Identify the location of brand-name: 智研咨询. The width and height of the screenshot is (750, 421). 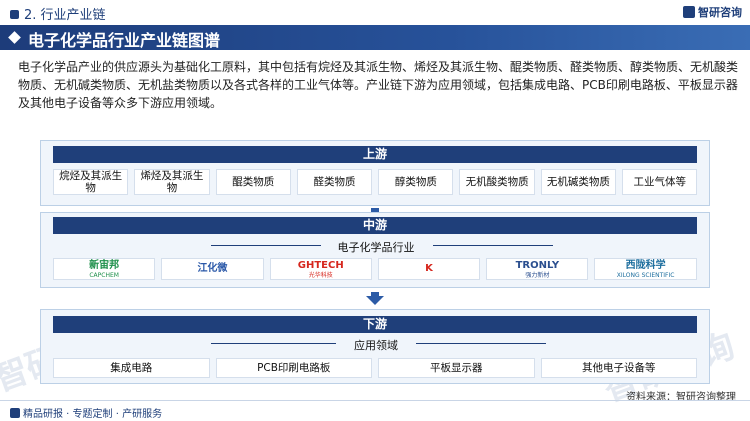
(720, 12).